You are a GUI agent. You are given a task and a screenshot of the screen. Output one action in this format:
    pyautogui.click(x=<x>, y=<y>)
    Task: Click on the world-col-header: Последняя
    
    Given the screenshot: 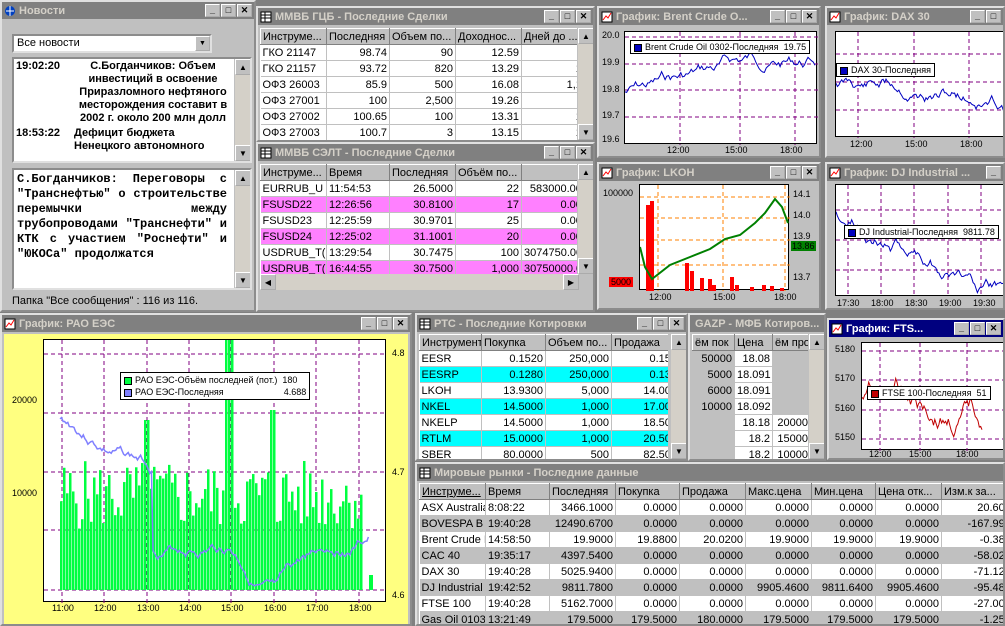 What is the action you would take?
    pyautogui.click(x=582, y=491)
    